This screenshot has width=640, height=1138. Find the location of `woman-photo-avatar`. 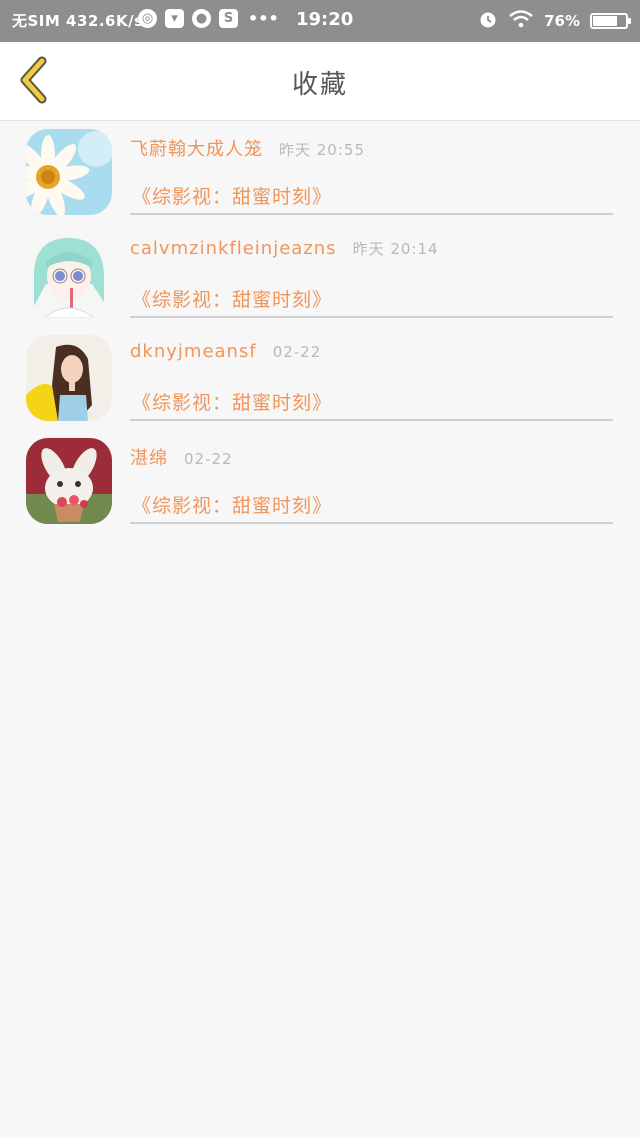

woman-photo-avatar is located at coordinates (69, 378).